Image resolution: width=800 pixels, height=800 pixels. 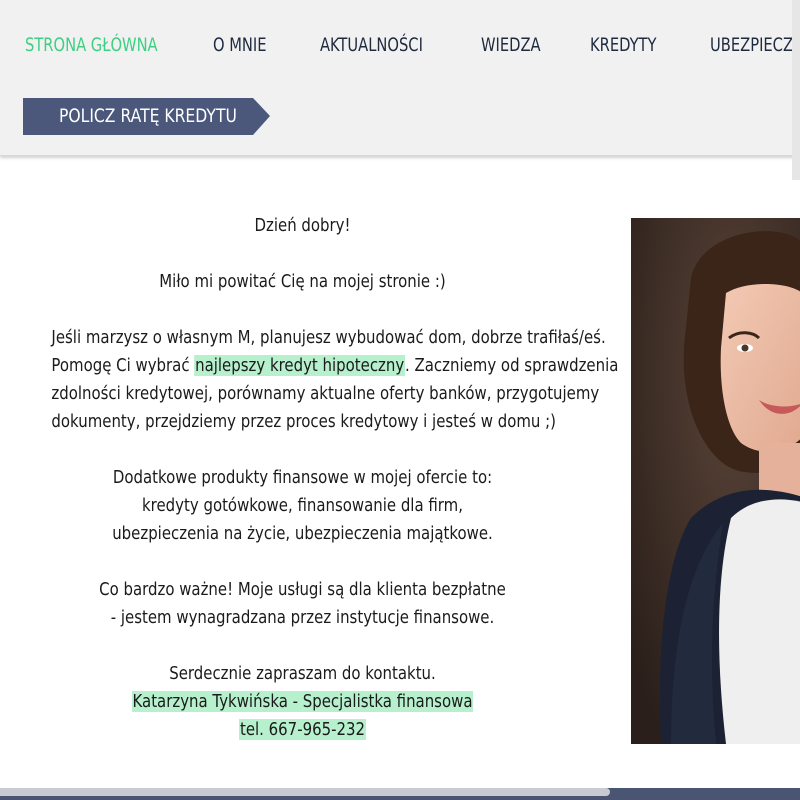 I want to click on portrait-photo, so click(x=715, y=481).